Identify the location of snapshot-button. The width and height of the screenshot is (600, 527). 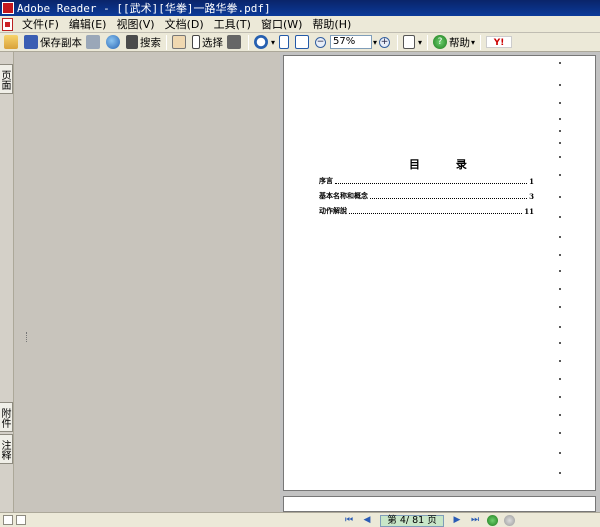
(235, 42).